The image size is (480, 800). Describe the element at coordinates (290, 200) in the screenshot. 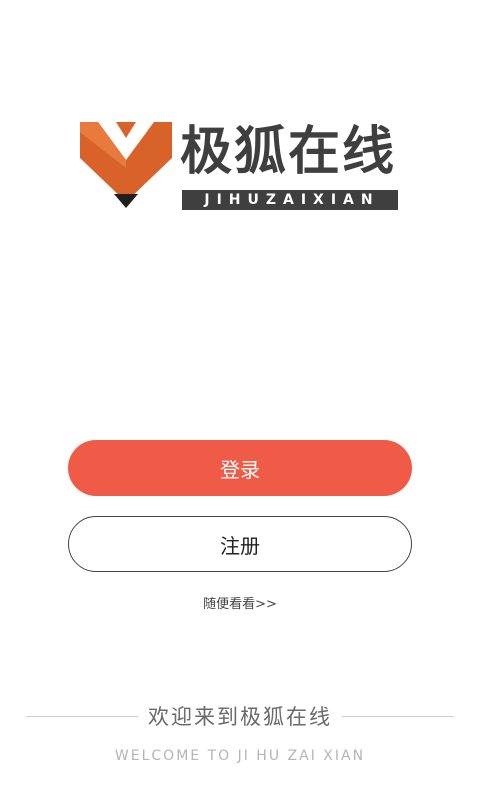

I see `brand-subtitle: JIHUZAIXIAN` at that location.